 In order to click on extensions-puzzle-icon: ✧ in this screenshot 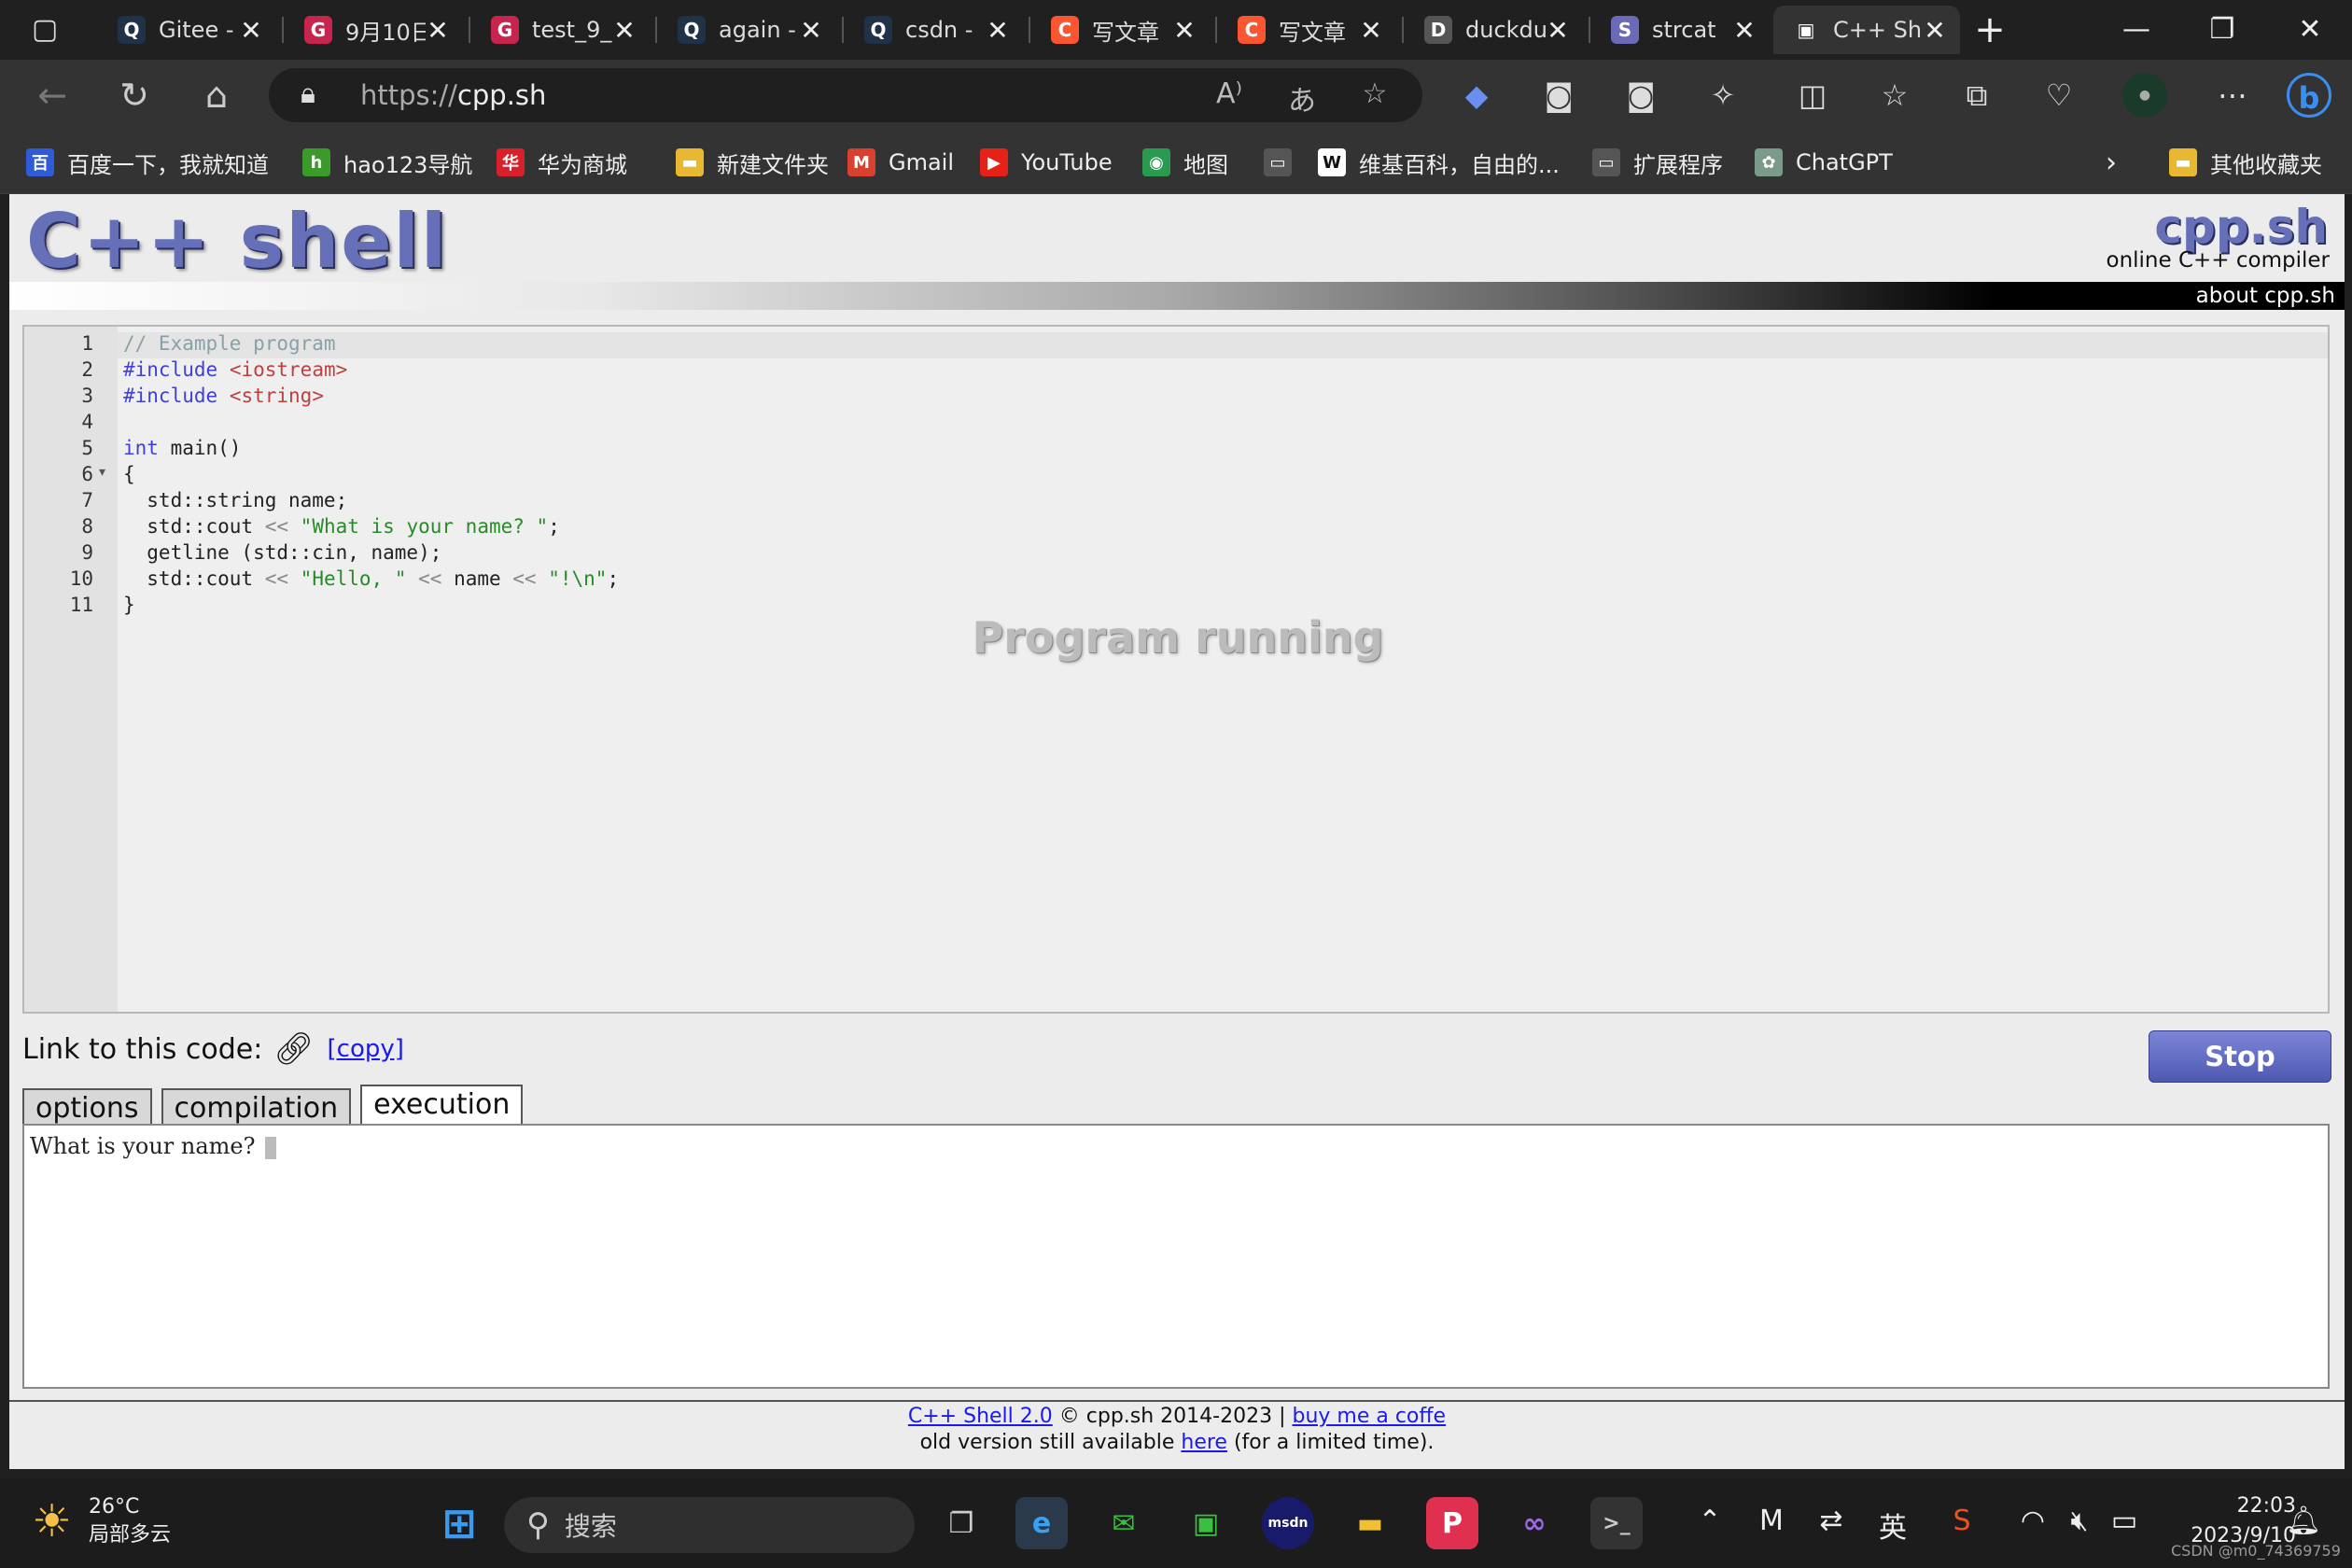, I will do `click(1723, 95)`.